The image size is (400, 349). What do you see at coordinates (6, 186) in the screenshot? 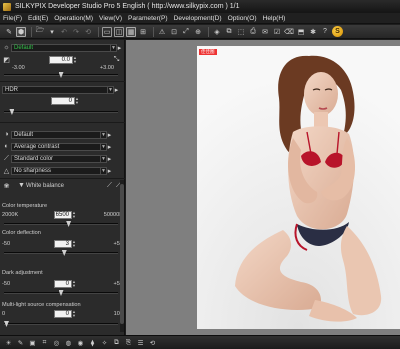
I see `white-balance-icon: ❀` at bounding box center [6, 186].